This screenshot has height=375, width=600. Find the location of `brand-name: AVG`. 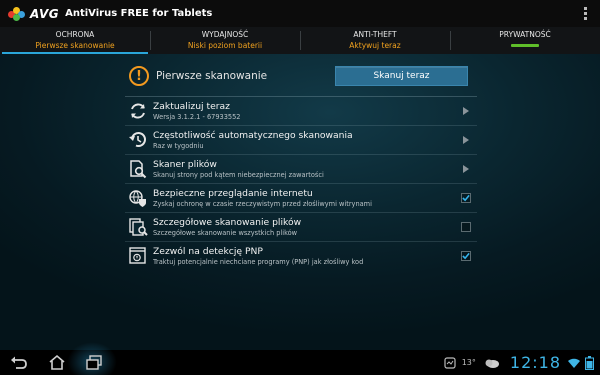

brand-name: AVG is located at coordinates (45, 13).